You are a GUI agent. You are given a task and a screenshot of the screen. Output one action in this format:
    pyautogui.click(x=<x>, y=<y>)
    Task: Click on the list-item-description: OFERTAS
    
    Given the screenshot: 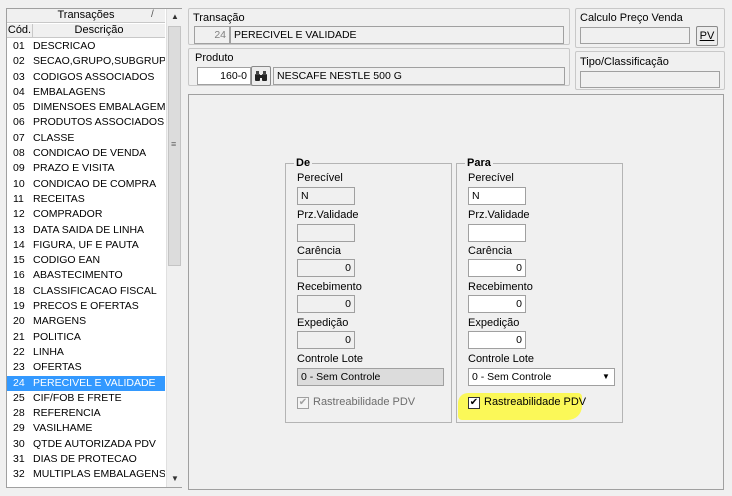 What is the action you would take?
    pyautogui.click(x=57, y=367)
    